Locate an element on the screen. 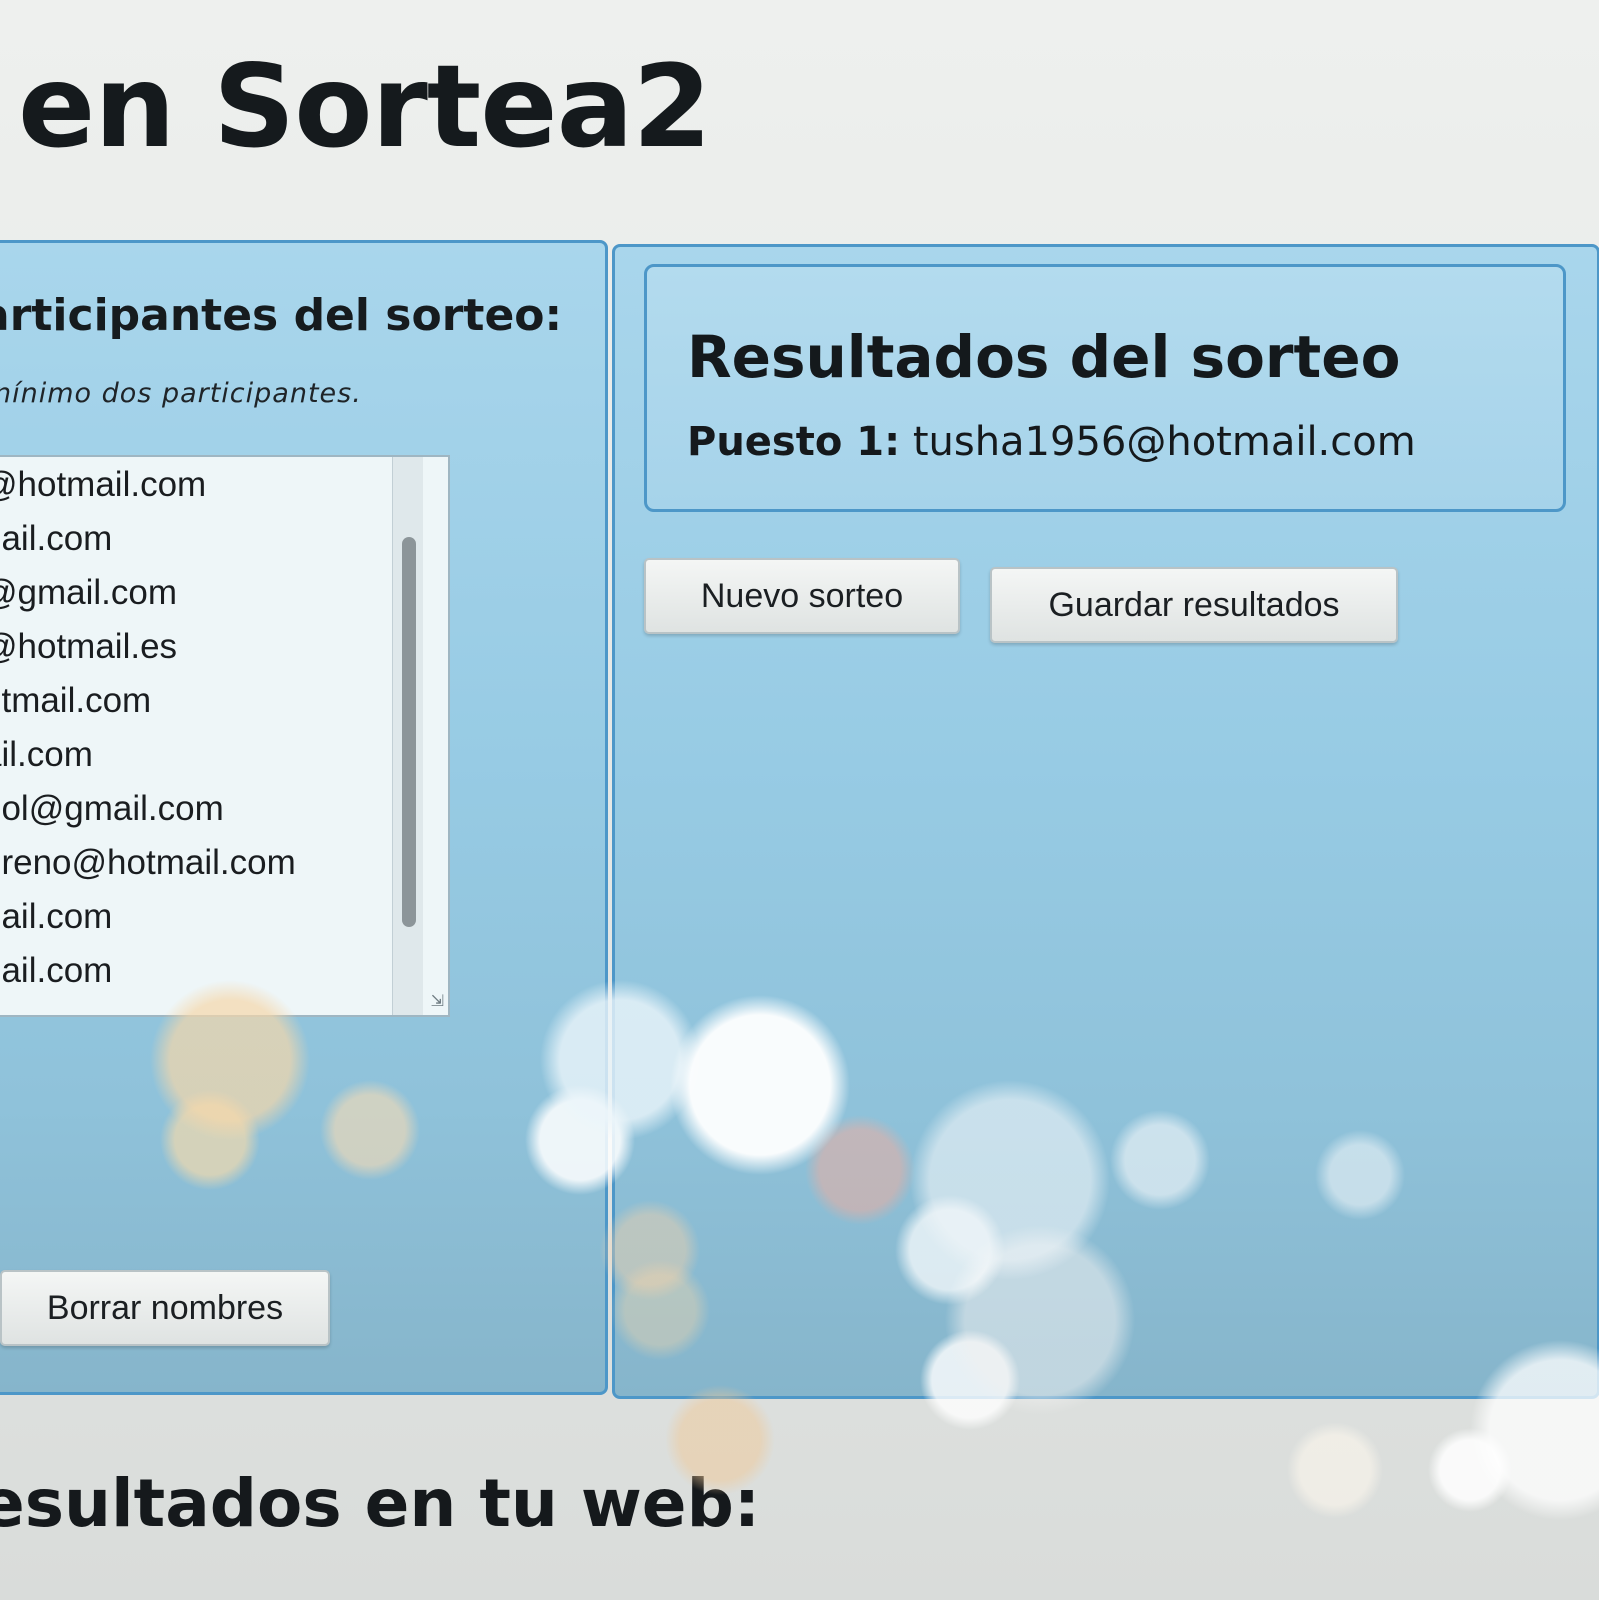 The width and height of the screenshot is (1599, 1600). result-position-label: Puesto 1: is located at coordinates (794, 442).